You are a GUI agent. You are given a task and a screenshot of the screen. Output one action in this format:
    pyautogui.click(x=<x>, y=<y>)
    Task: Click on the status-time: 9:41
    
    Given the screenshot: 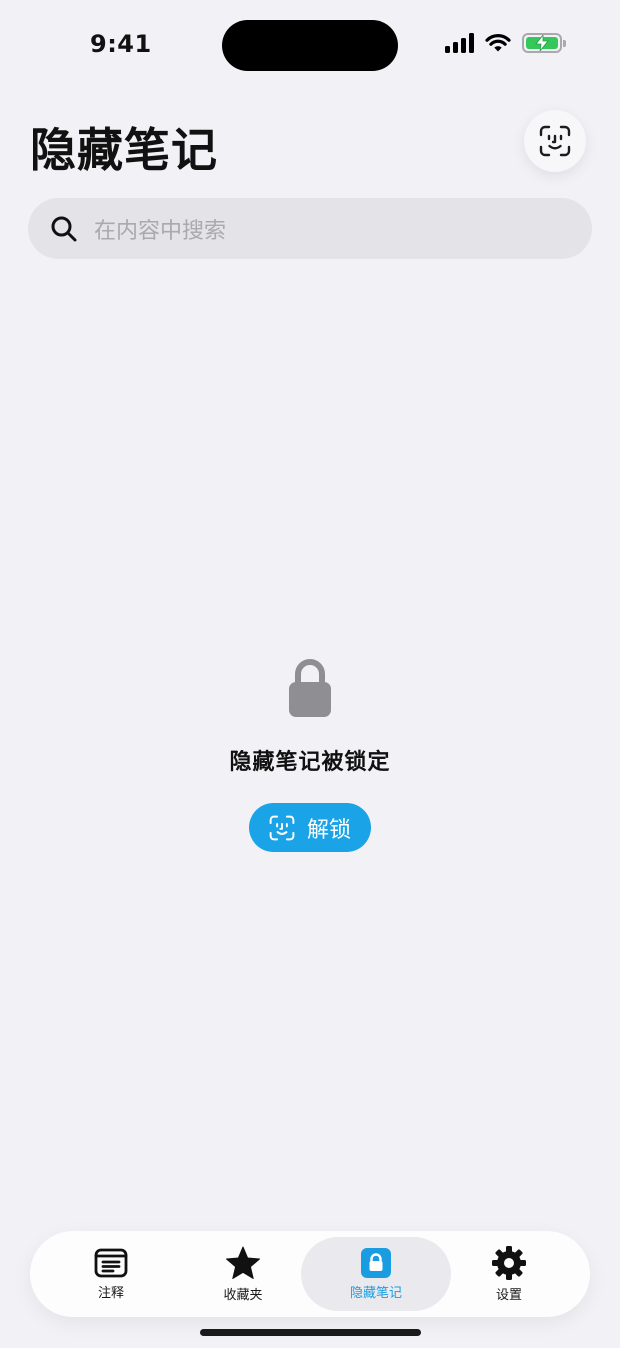 What is the action you would take?
    pyautogui.click(x=121, y=44)
    